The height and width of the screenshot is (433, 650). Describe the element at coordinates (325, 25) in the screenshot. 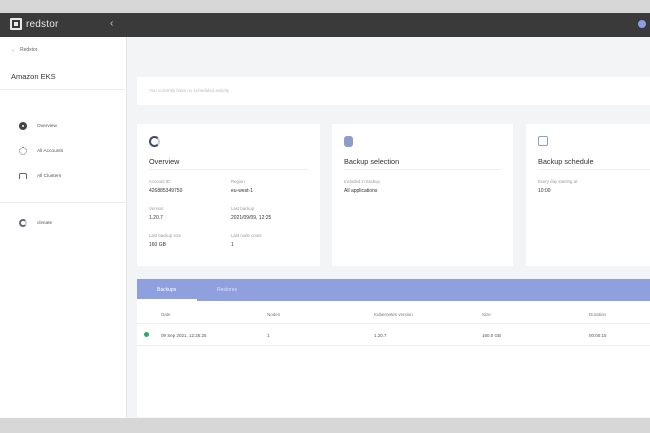

I see `top-bar: redstor ‹` at that location.